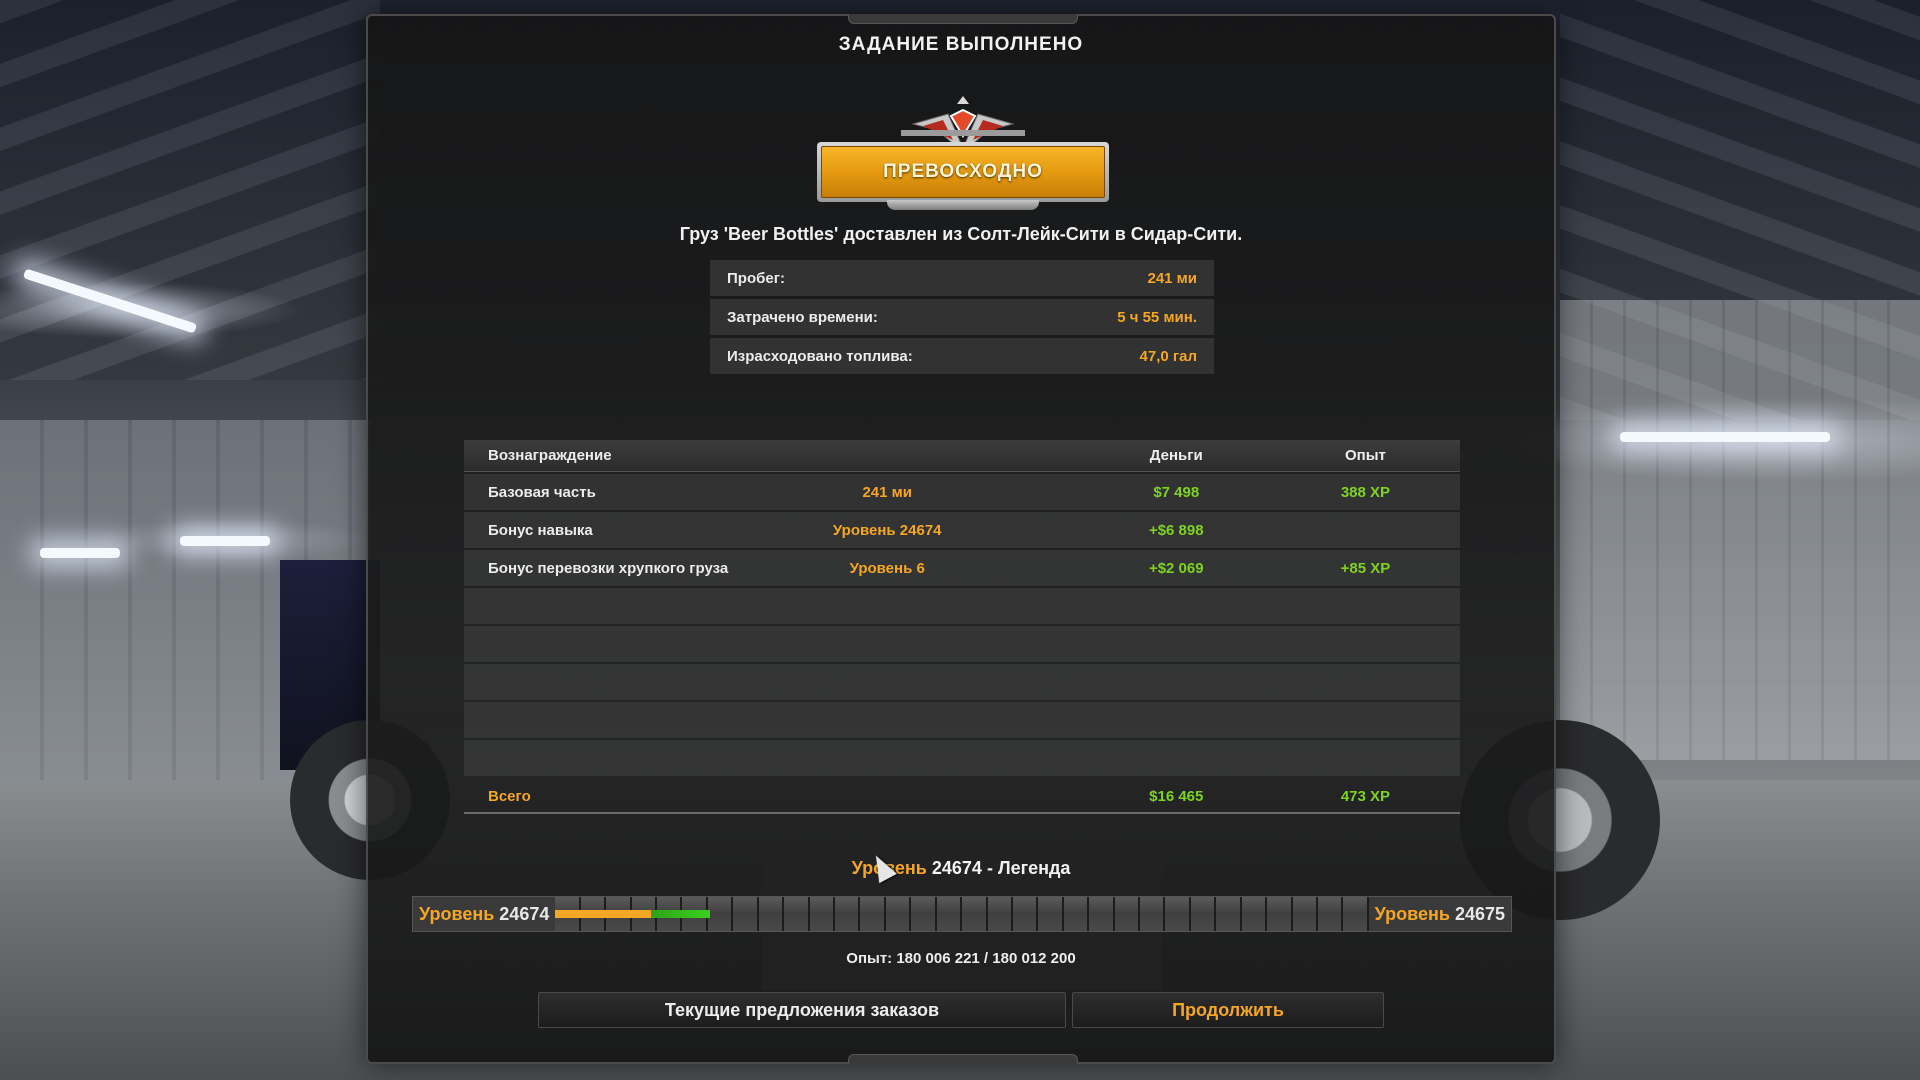  I want to click on rewards-total-row: Всего $16 465 473 XP, so click(962, 797).